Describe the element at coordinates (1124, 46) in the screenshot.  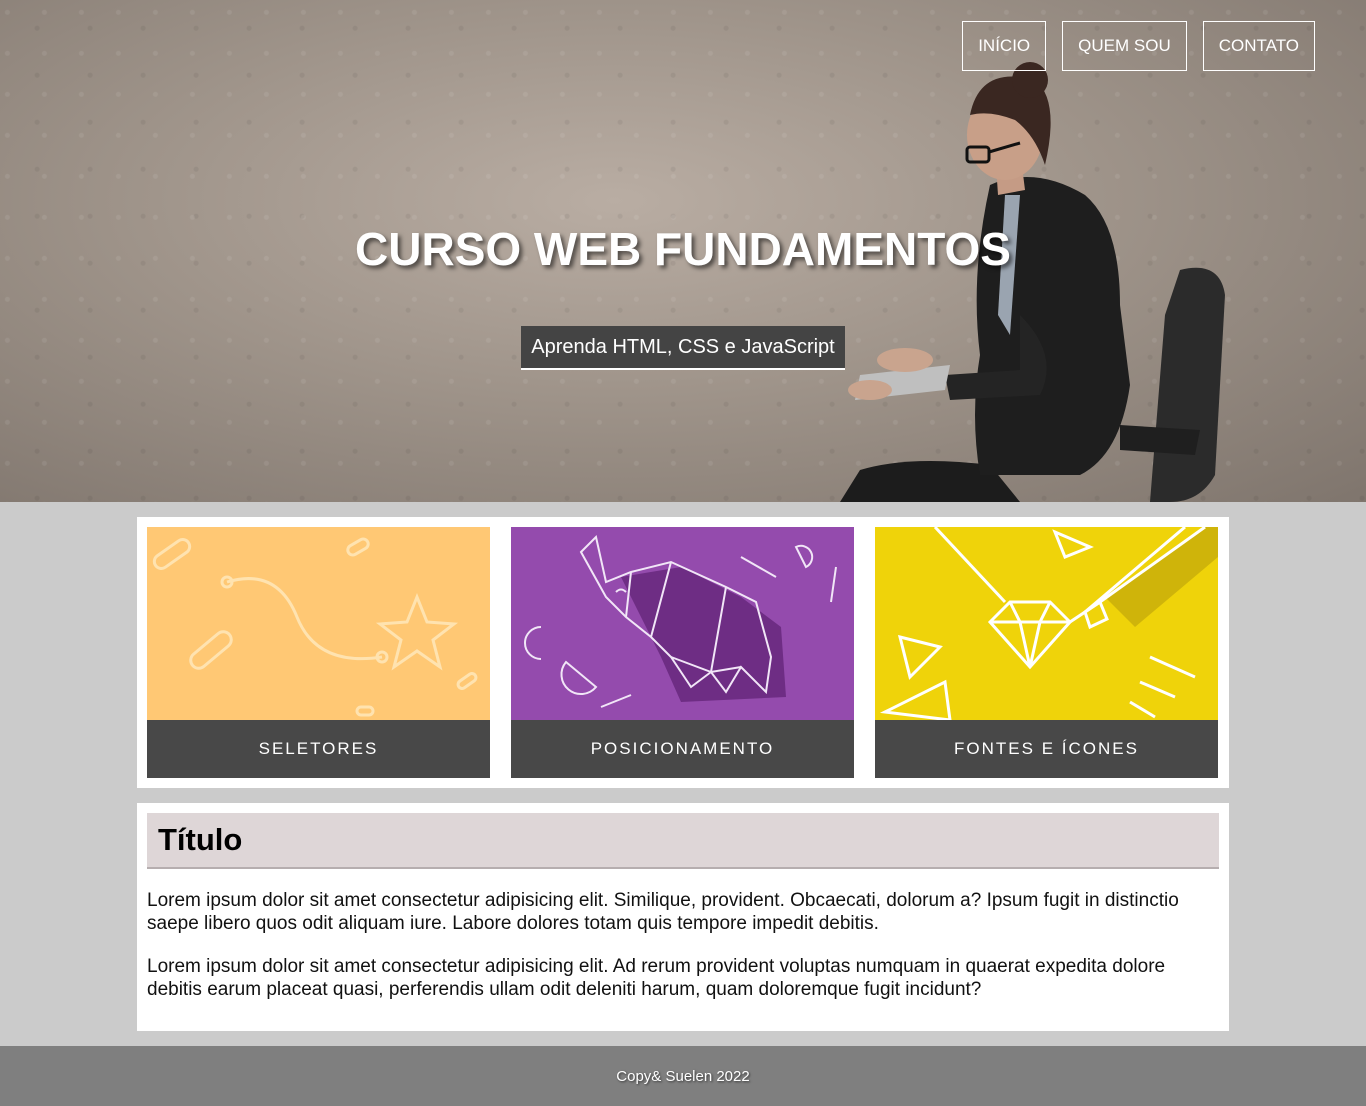
I see `nav-quem-sou-link: QUEM SOU` at that location.